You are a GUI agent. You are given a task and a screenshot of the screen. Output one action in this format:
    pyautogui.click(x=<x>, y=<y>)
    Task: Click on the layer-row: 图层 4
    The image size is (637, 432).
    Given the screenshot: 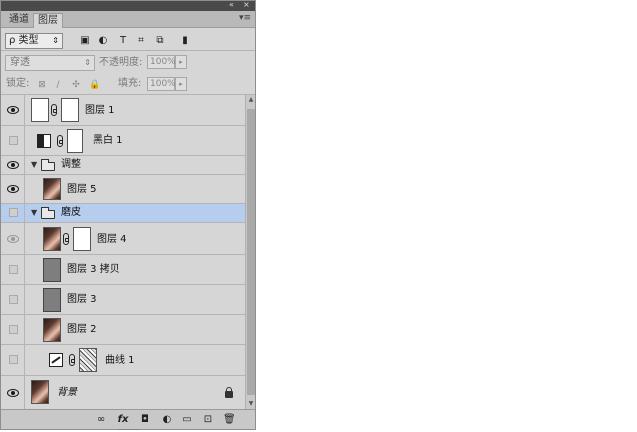 What is the action you would take?
    pyautogui.click(x=123, y=239)
    